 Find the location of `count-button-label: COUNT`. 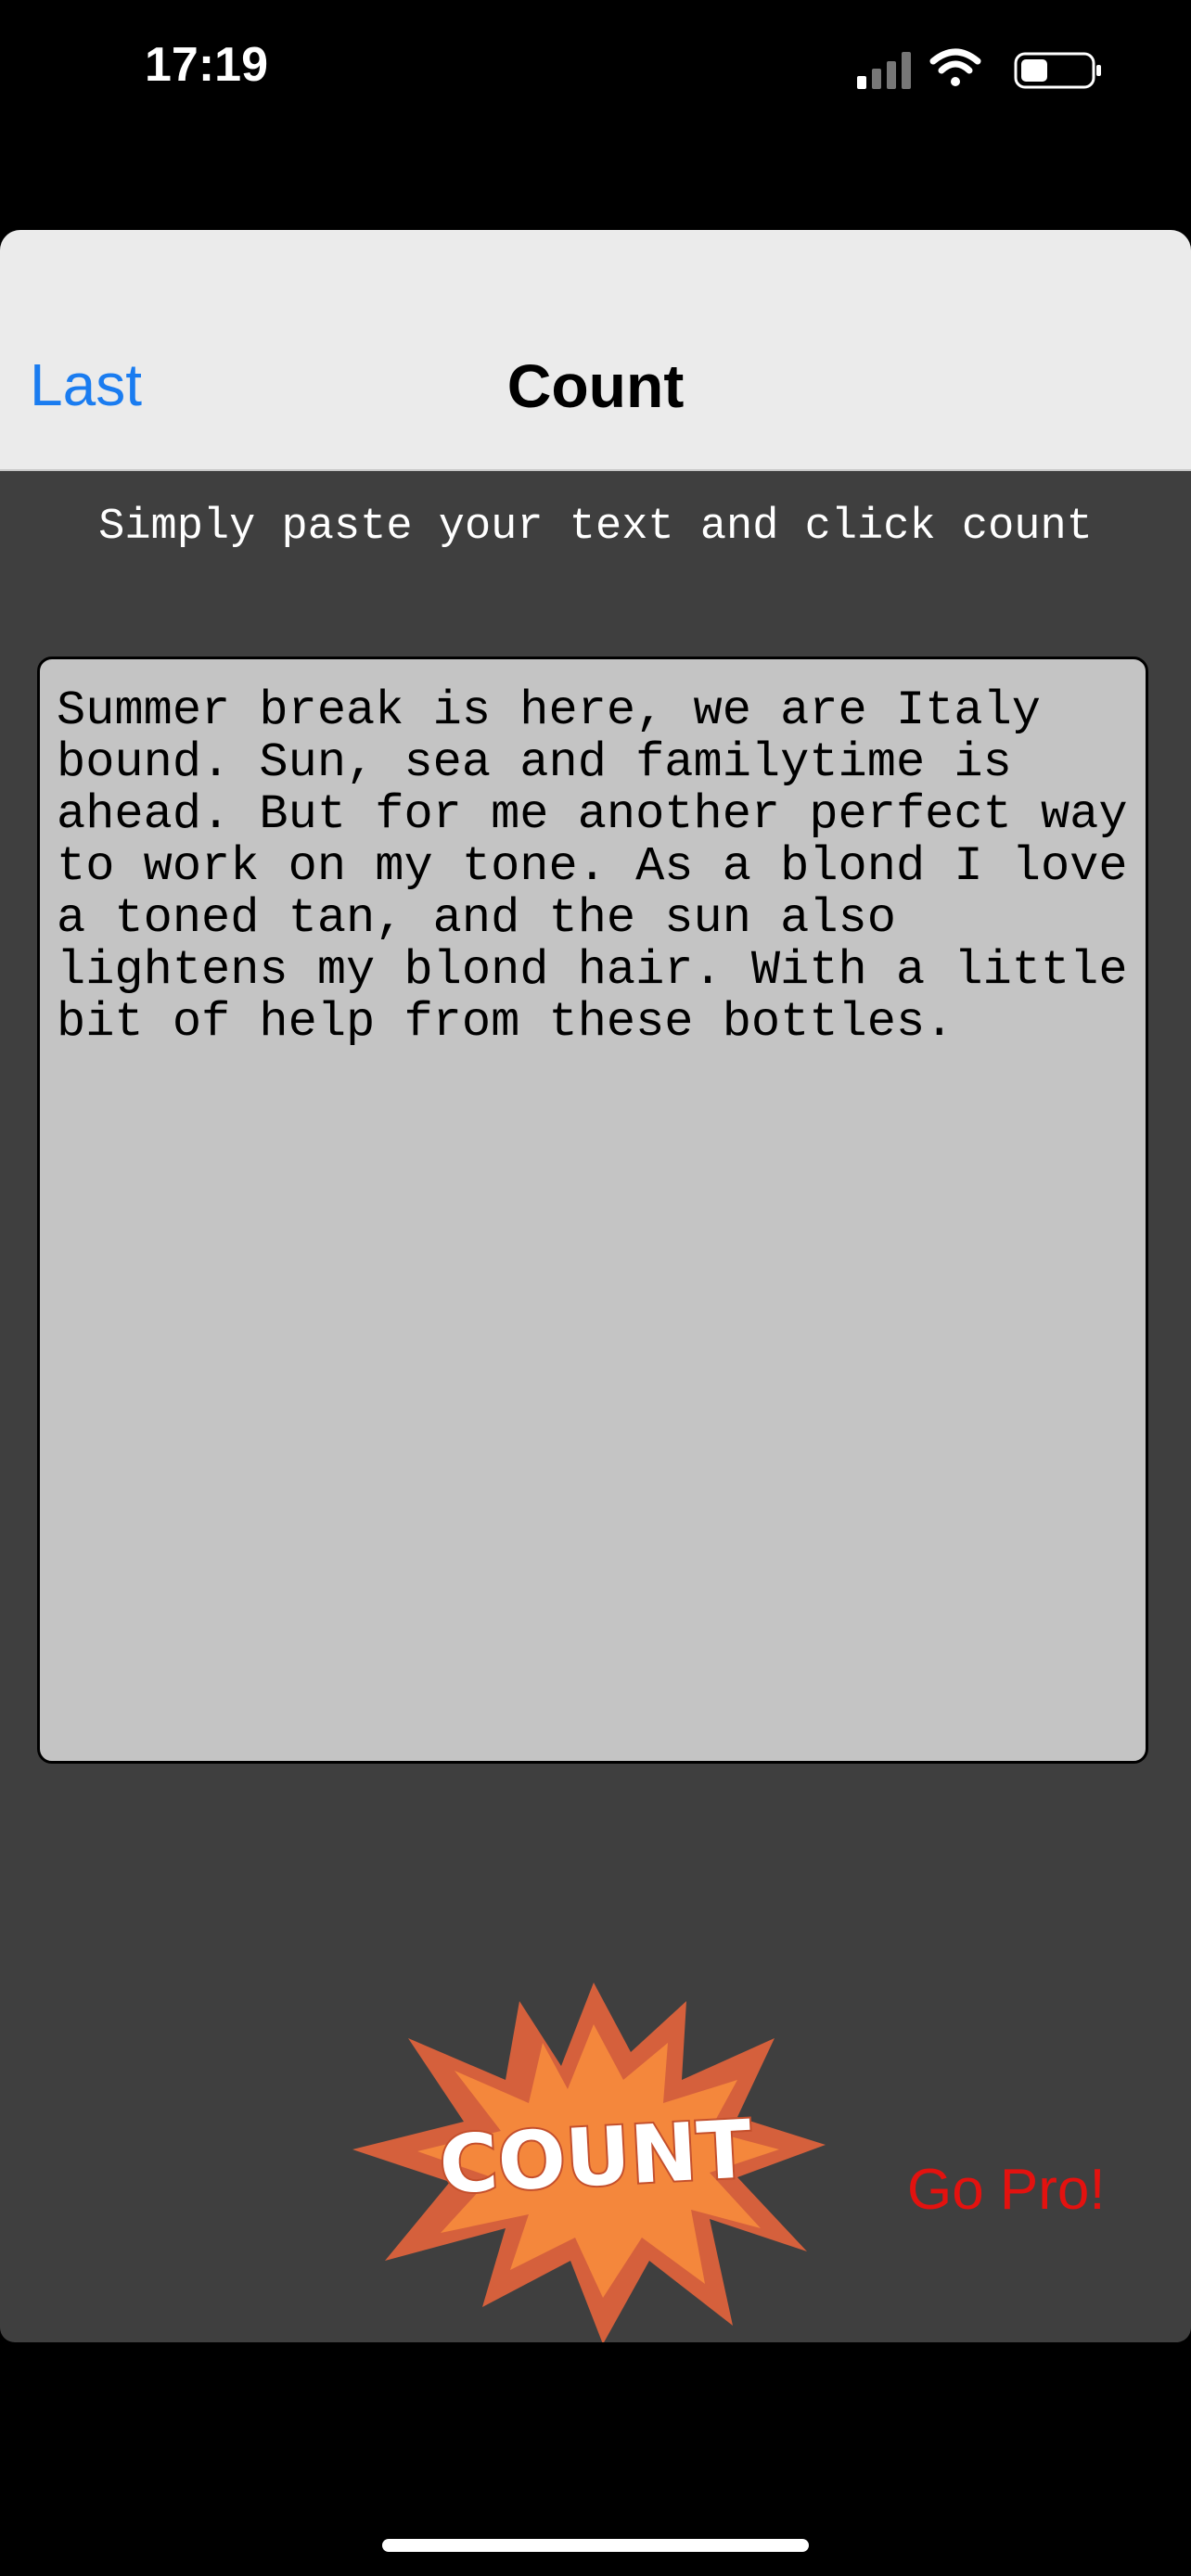

count-button-label: COUNT is located at coordinates (595, 2158).